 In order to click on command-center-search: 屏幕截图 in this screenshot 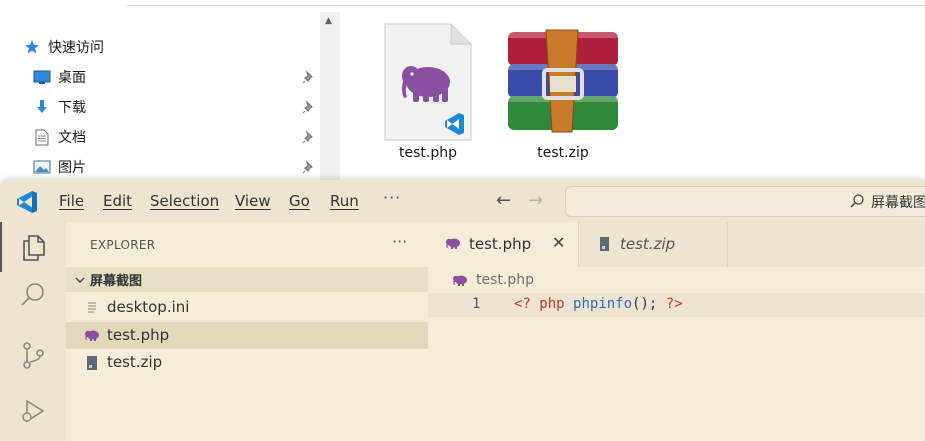, I will do `click(745, 201)`.